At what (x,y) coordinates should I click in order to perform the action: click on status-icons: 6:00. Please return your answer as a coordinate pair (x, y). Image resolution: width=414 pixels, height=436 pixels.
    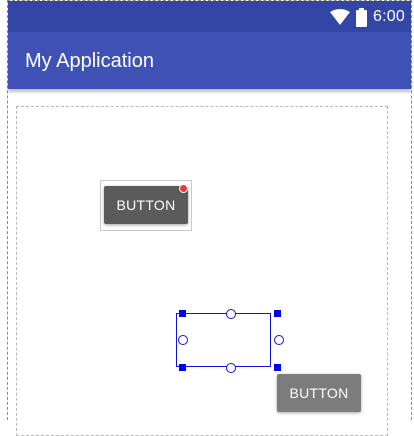
    Looking at the image, I should click on (367, 17).